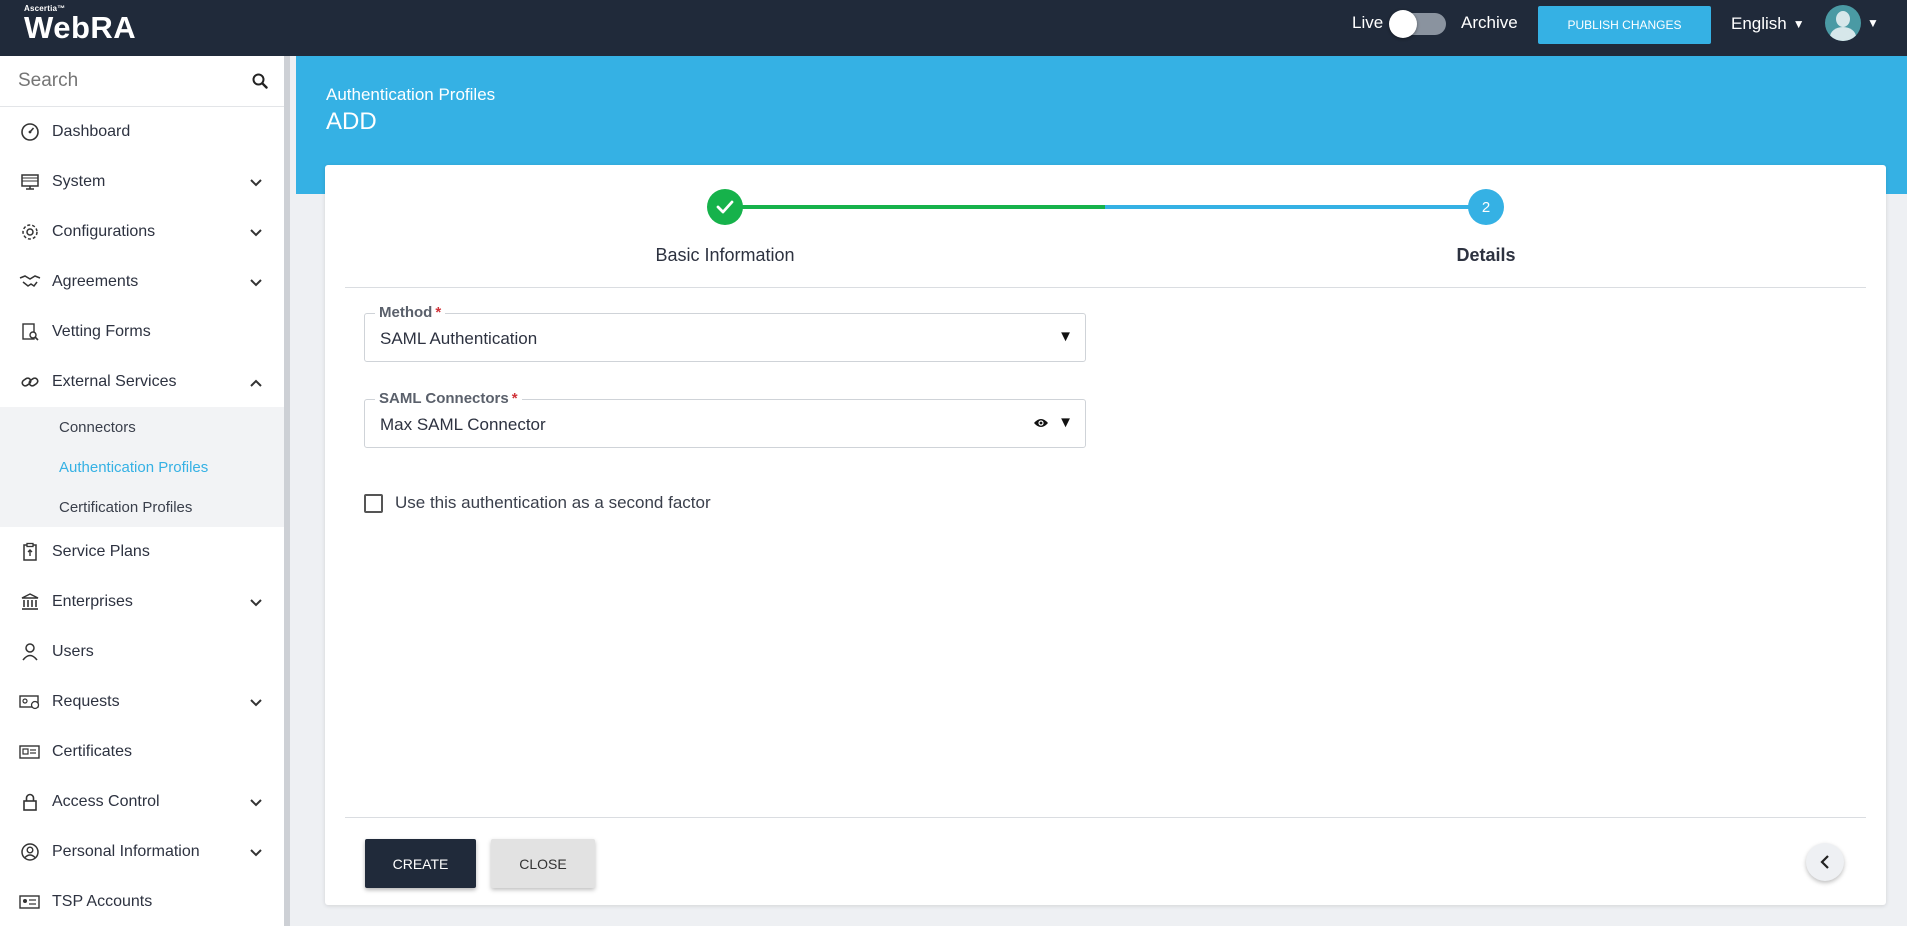 This screenshot has width=1907, height=926. I want to click on sidebar-item-enterprises: Enterprises, so click(142, 602).